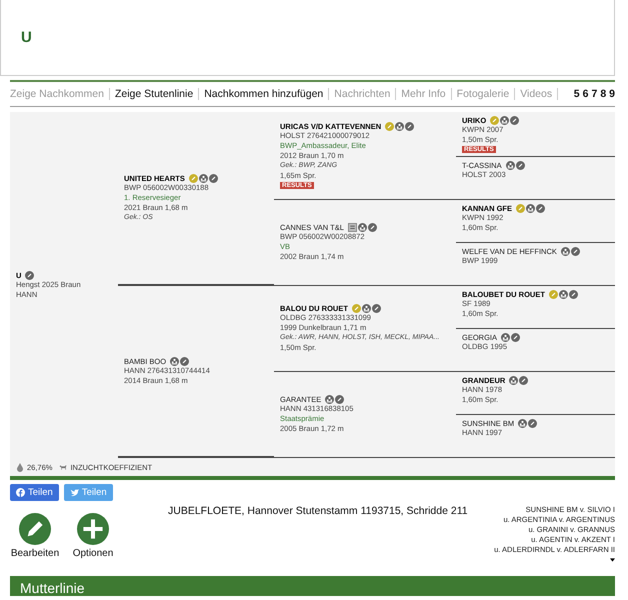 The width and height of the screenshot is (628, 600). I want to click on drop-icon, so click(20, 467).